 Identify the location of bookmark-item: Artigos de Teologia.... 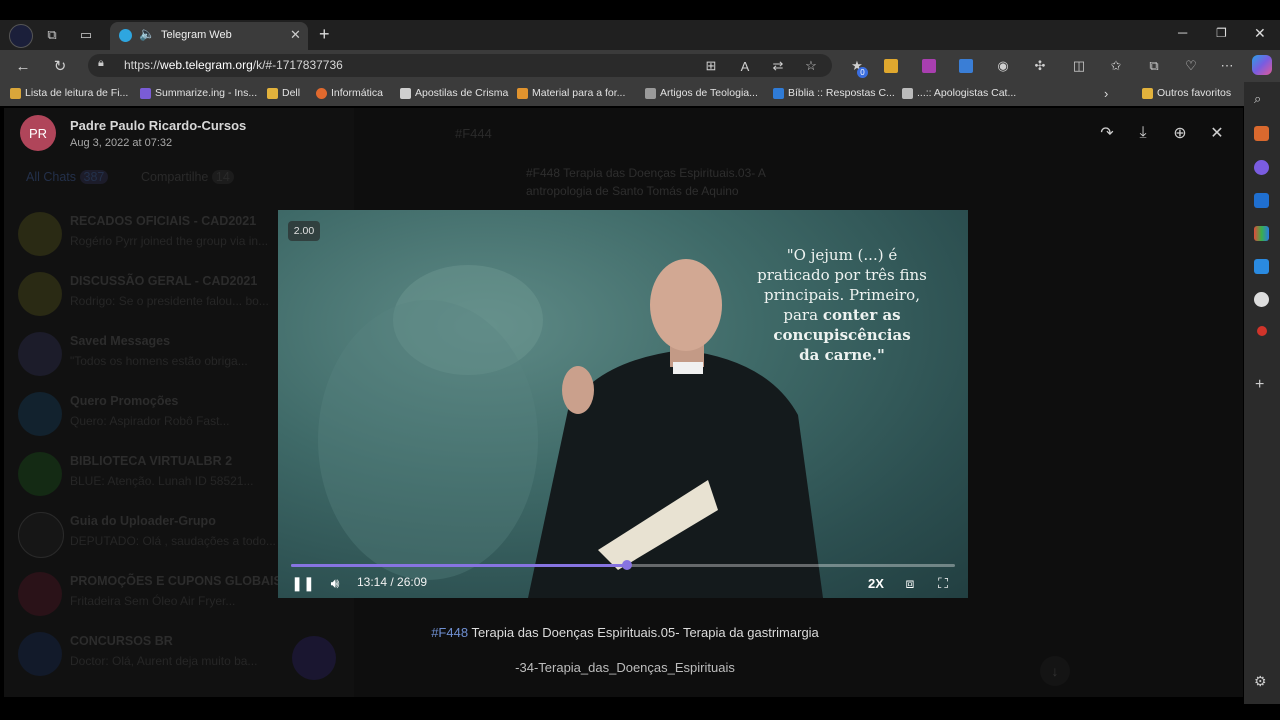
(701, 93).